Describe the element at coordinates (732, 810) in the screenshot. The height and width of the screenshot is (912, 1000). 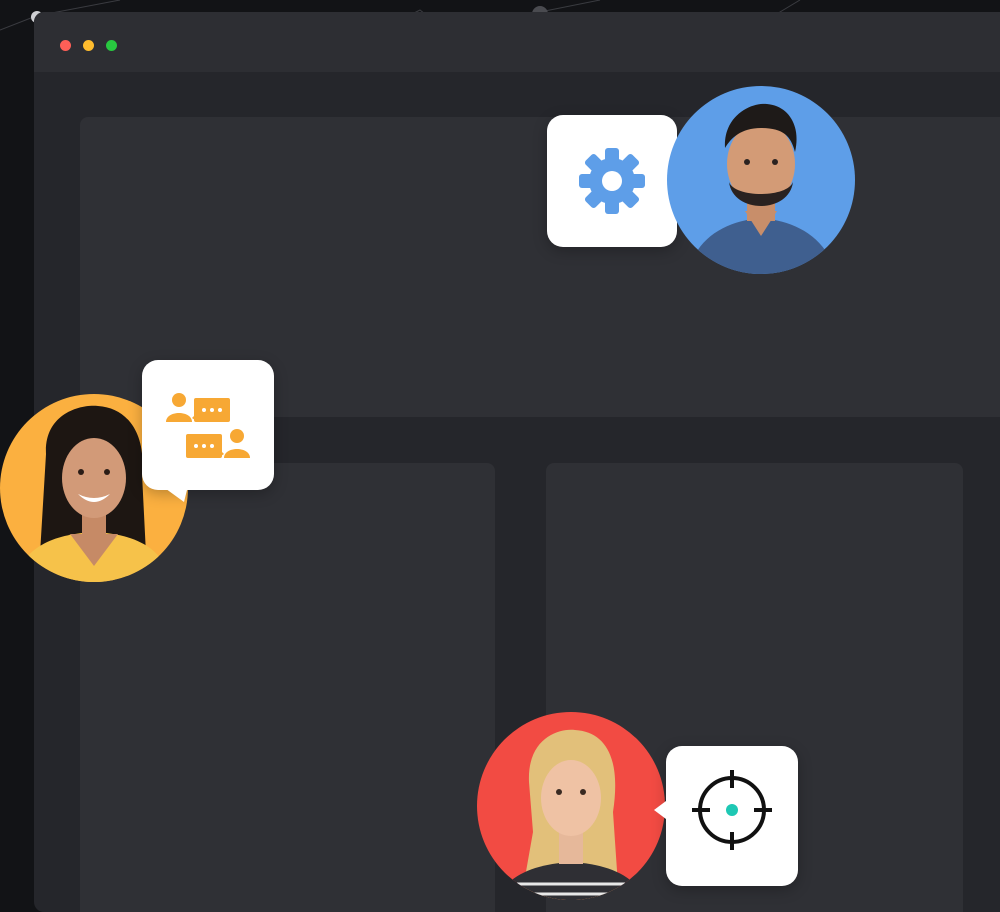
I see `target-icon` at that location.